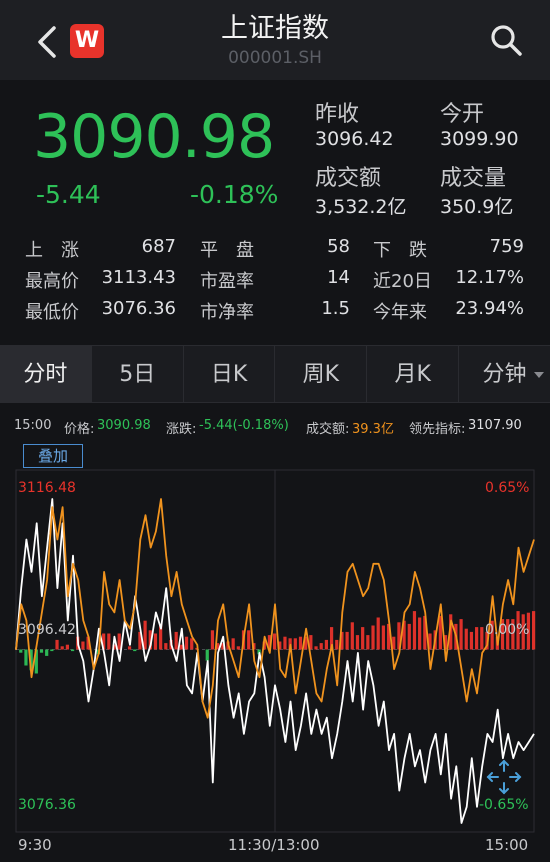  Describe the element at coordinates (504, 805) in the screenshot. I see `pct-label-min: -0.65%` at that location.